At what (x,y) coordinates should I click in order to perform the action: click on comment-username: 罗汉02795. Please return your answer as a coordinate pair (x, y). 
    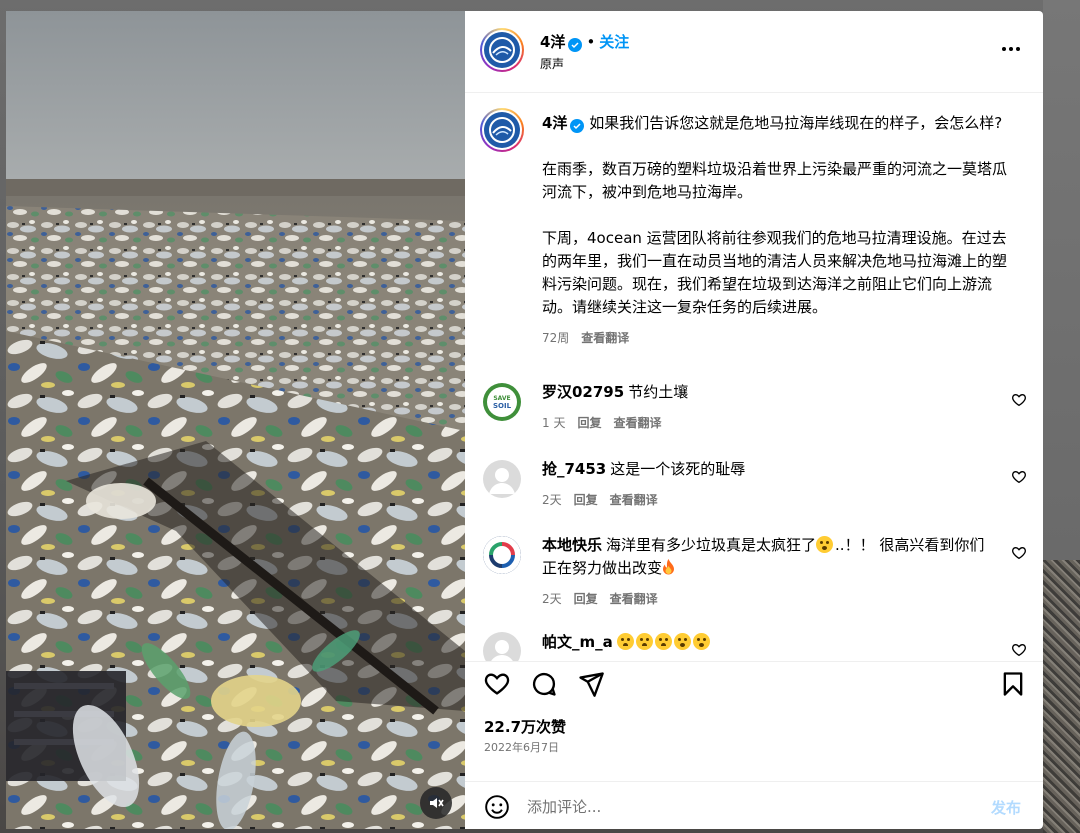
    Looking at the image, I should click on (583, 392).